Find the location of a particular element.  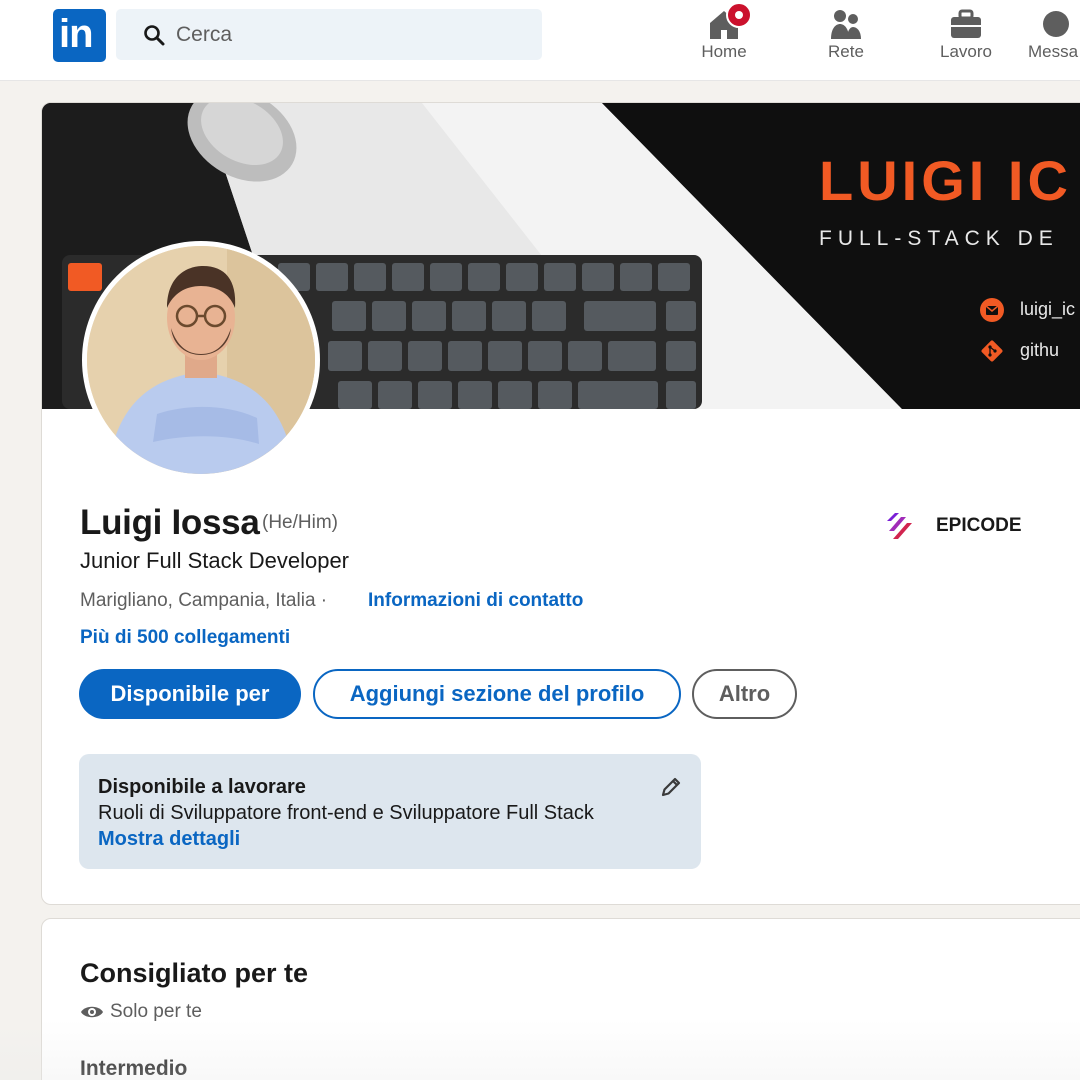

contact-info-link: Informazioni di contatto is located at coordinates (475, 601).